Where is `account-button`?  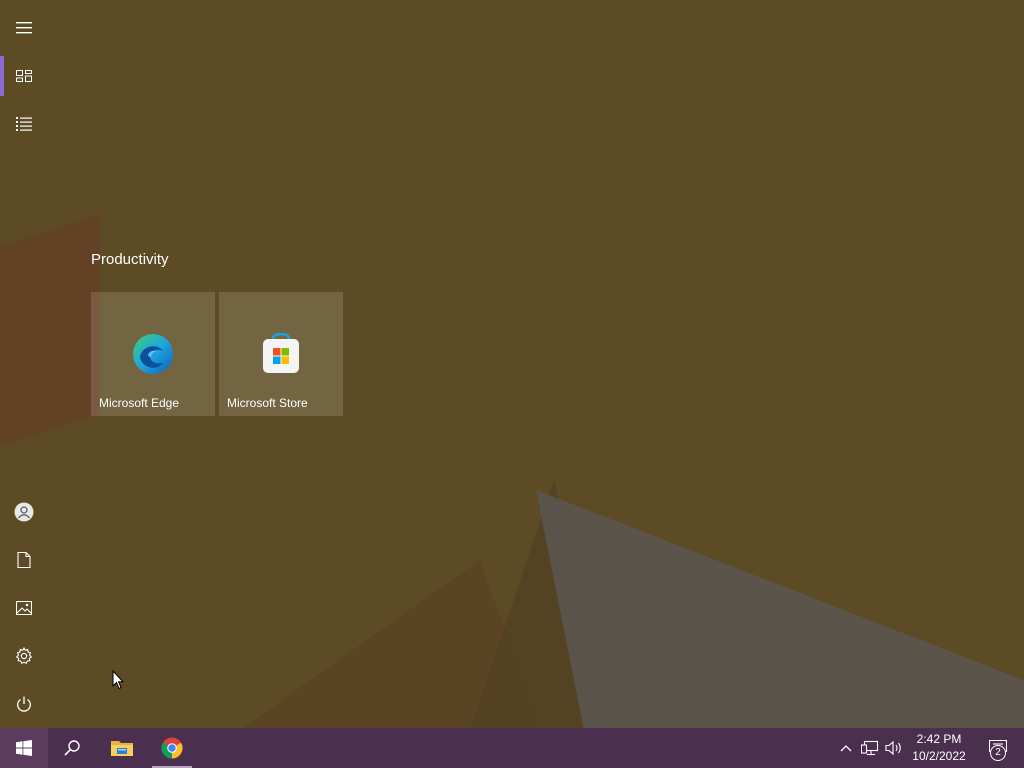 account-button is located at coordinates (24, 512).